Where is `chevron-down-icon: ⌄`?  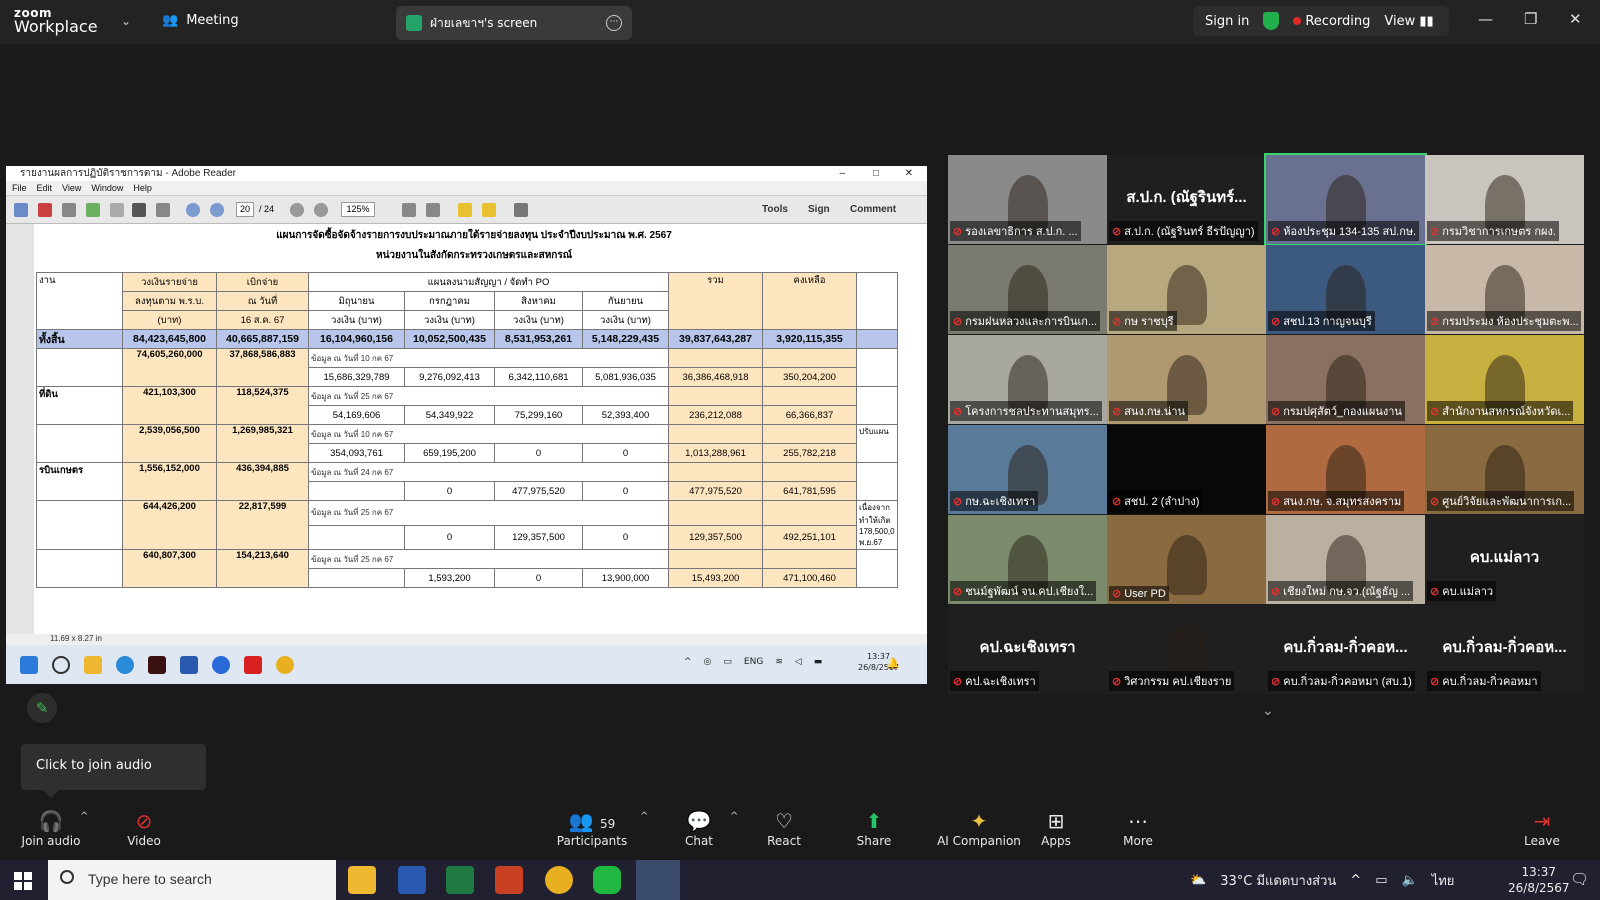 chevron-down-icon: ⌄ is located at coordinates (126, 21).